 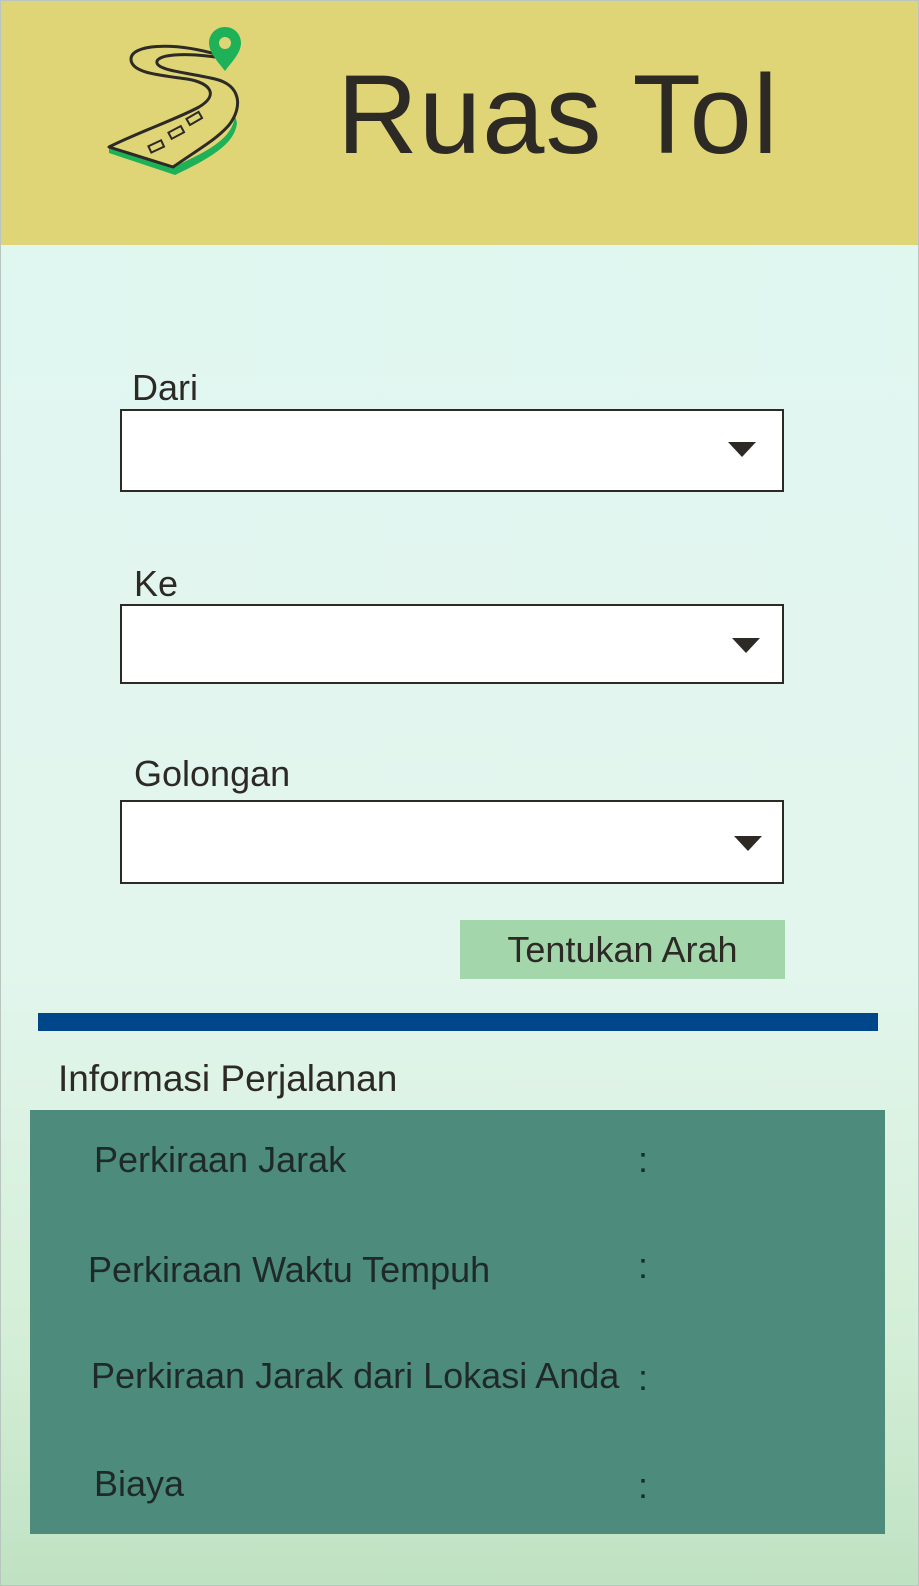 I want to click on to-select, so click(x=452, y=644).